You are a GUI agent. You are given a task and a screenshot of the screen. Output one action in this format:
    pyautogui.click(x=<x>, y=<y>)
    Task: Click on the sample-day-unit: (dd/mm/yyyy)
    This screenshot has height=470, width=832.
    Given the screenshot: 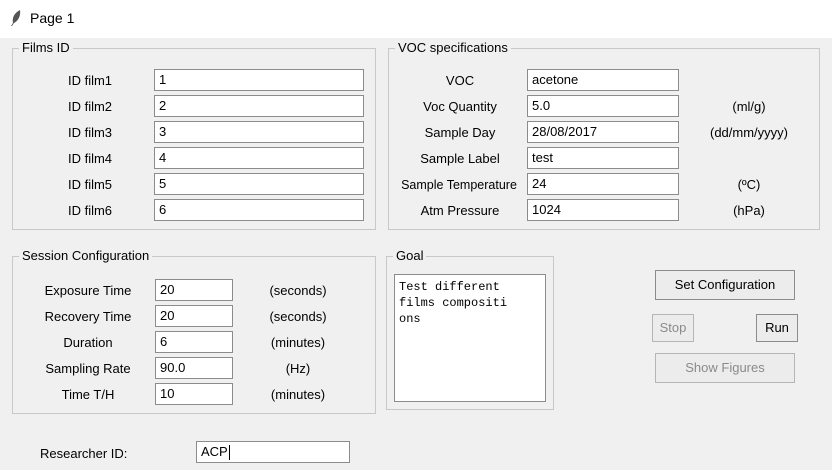 What is the action you would take?
    pyautogui.click(x=749, y=132)
    